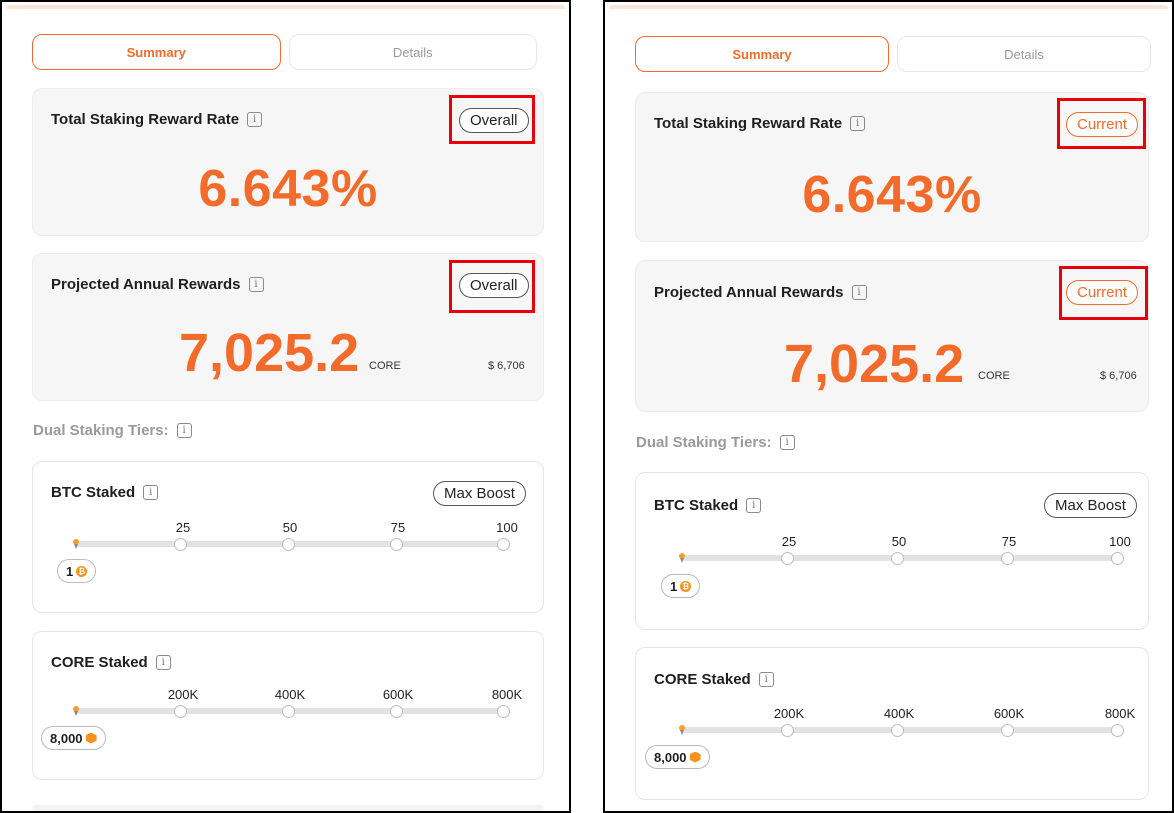 Image resolution: width=1174 pixels, height=813 pixels. What do you see at coordinates (288, 808) in the screenshot?
I see `card-edge` at bounding box center [288, 808].